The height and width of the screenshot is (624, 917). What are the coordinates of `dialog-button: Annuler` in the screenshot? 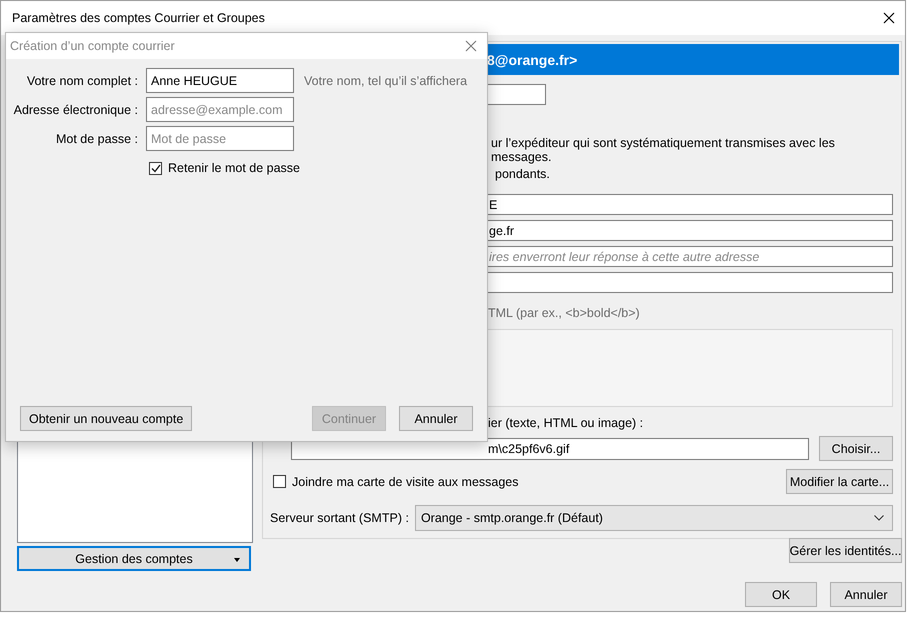 It's located at (866, 594).